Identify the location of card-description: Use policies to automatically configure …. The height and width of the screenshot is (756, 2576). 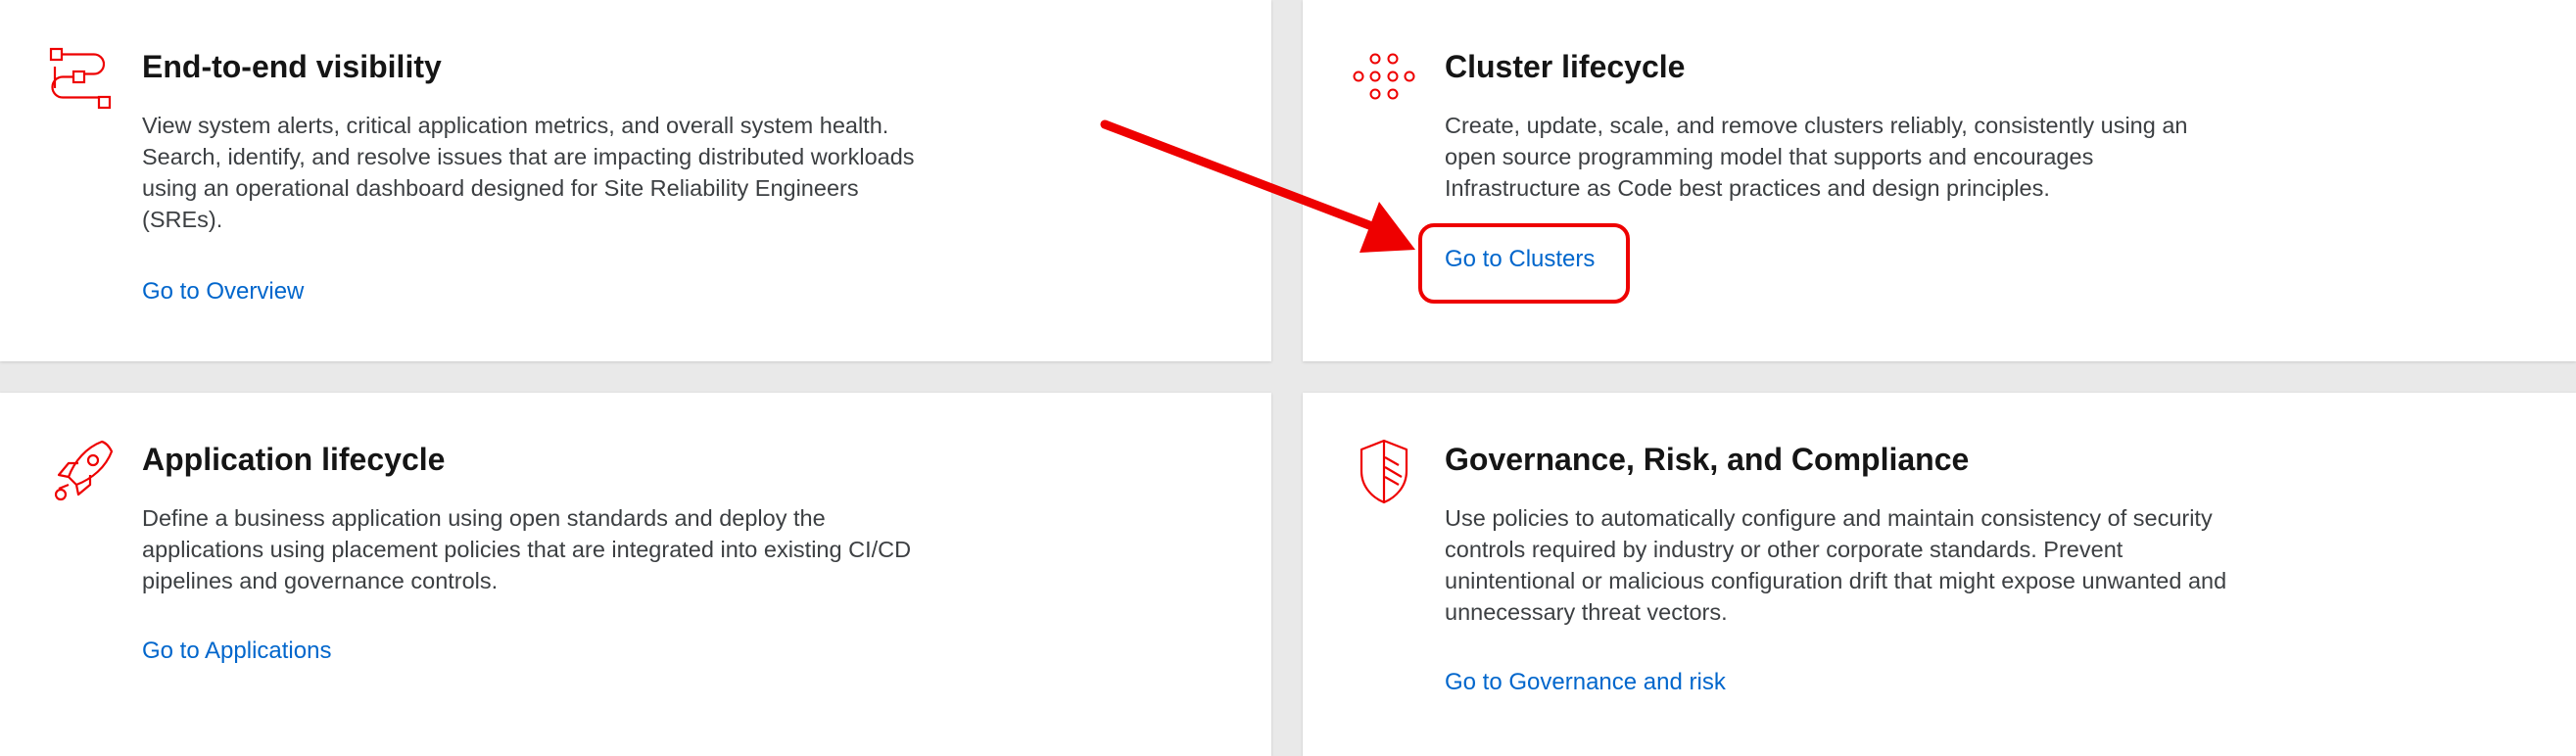
(1836, 565).